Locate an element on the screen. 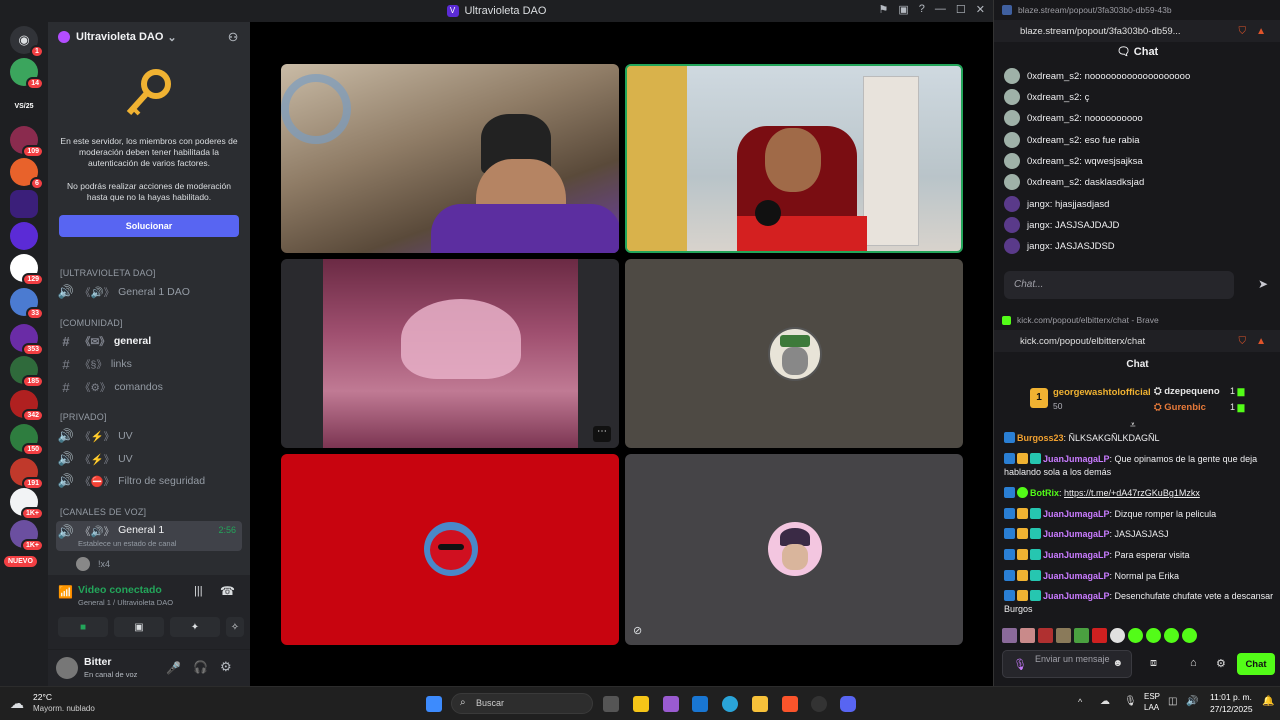 Image resolution: width=1280 pixels, height=720 pixels. category-voz: [CANALES DE VOZ] is located at coordinates (103, 512).